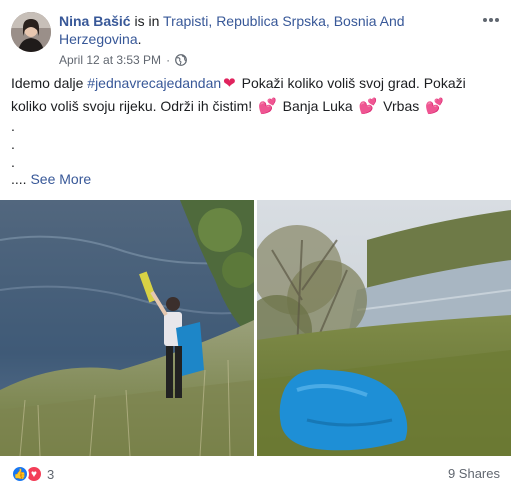 The height and width of the screenshot is (489, 511). I want to click on post-meta: April 12 at 3:53 PM ·, so click(123, 60).